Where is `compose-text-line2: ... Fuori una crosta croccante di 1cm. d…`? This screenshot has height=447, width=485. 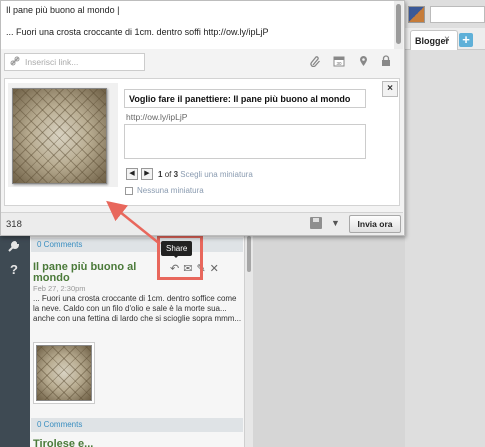
compose-text-line2: ... Fuori una crosta croccante di 1cm. d… is located at coordinates (137, 32).